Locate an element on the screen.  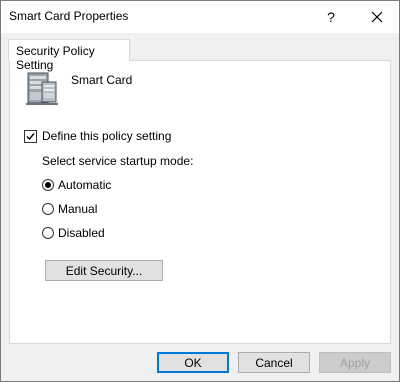
tab-label: Security Policy Setting is located at coordinates (55, 58).